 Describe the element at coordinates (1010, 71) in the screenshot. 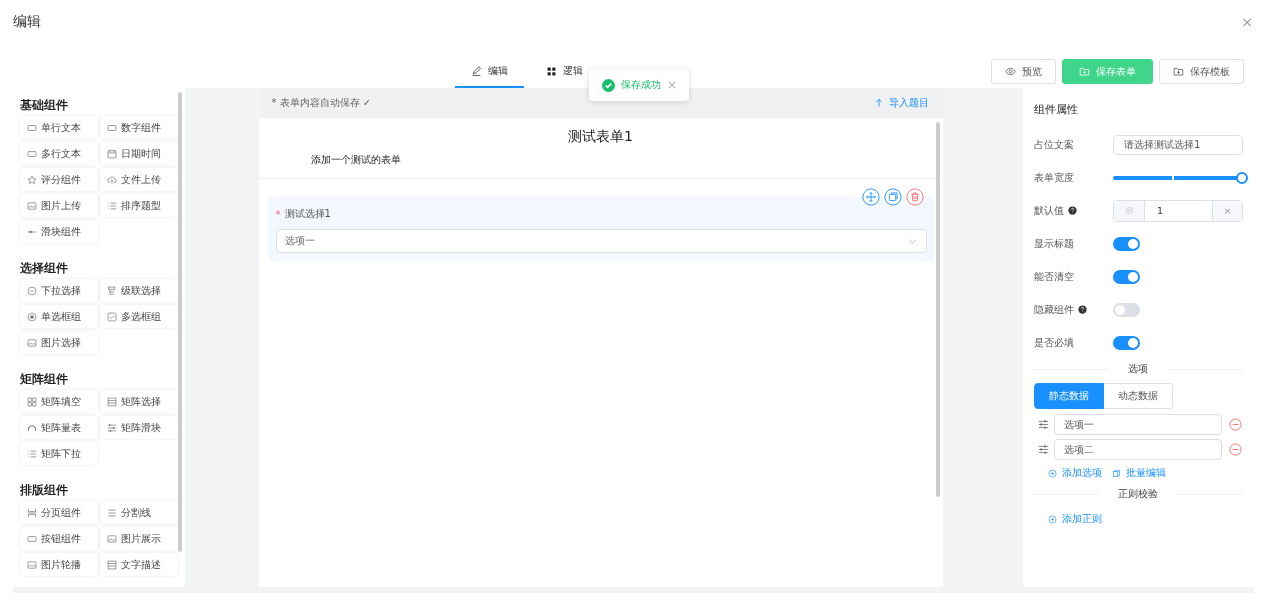

I see `eye-icon` at that location.